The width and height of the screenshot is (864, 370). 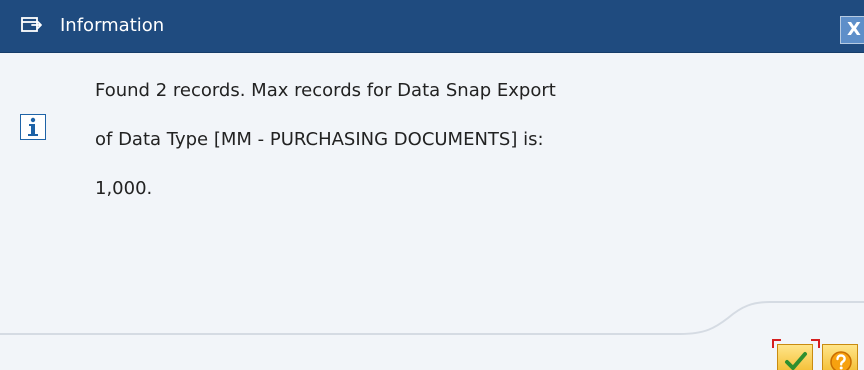 I want to click on help-icon, so click(x=841, y=360).